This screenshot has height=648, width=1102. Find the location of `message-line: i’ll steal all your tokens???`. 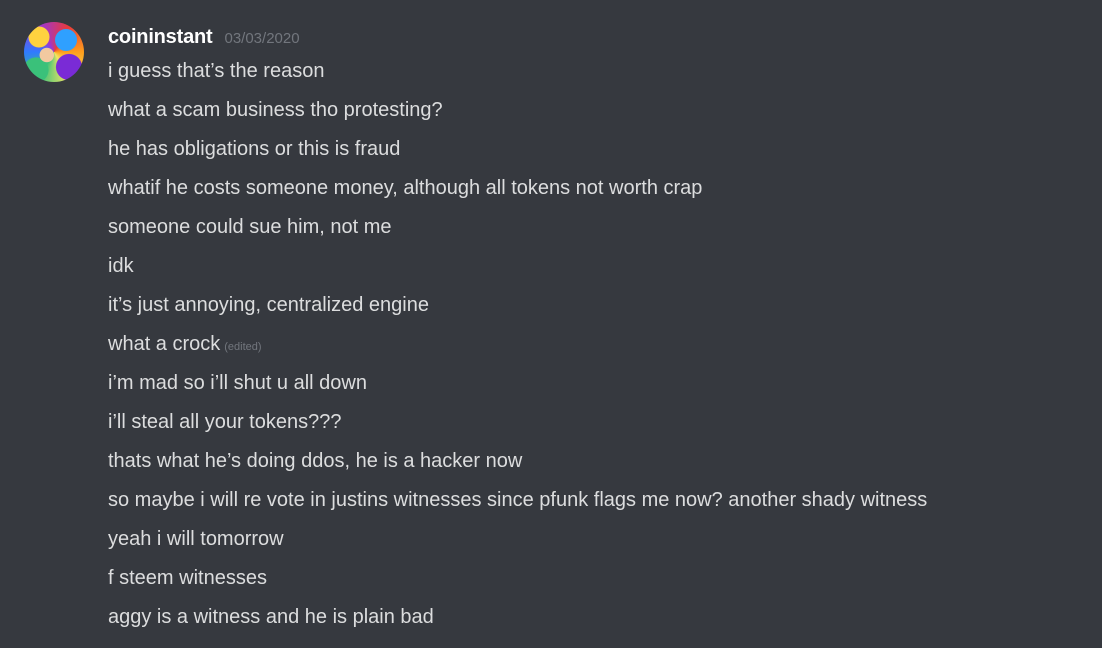

message-line: i’ll steal all your tokens??? is located at coordinates (225, 422).